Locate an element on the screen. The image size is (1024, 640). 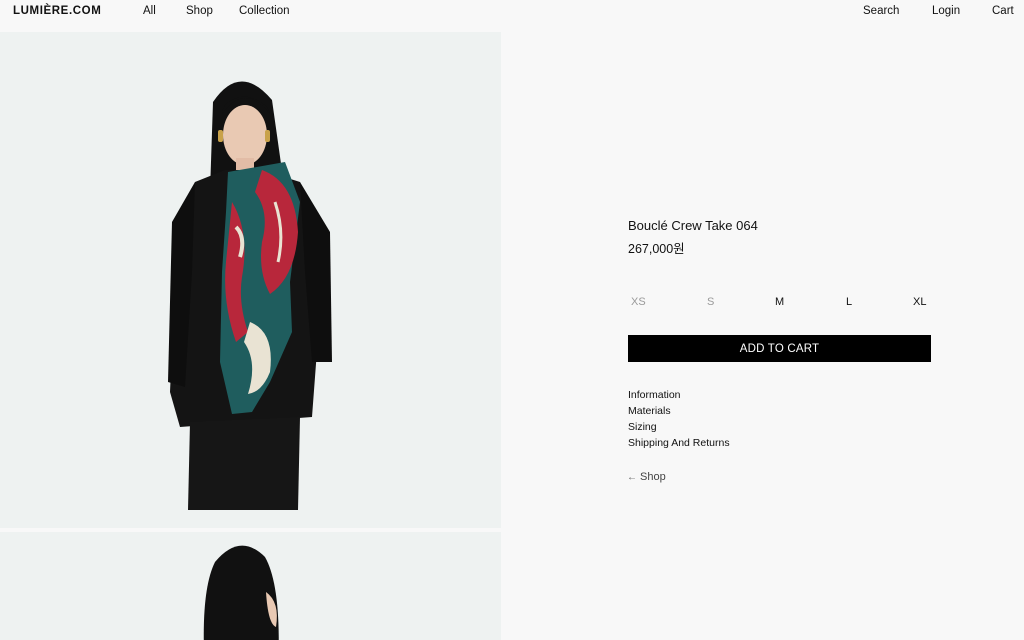
nav-login: Login is located at coordinates (946, 11).